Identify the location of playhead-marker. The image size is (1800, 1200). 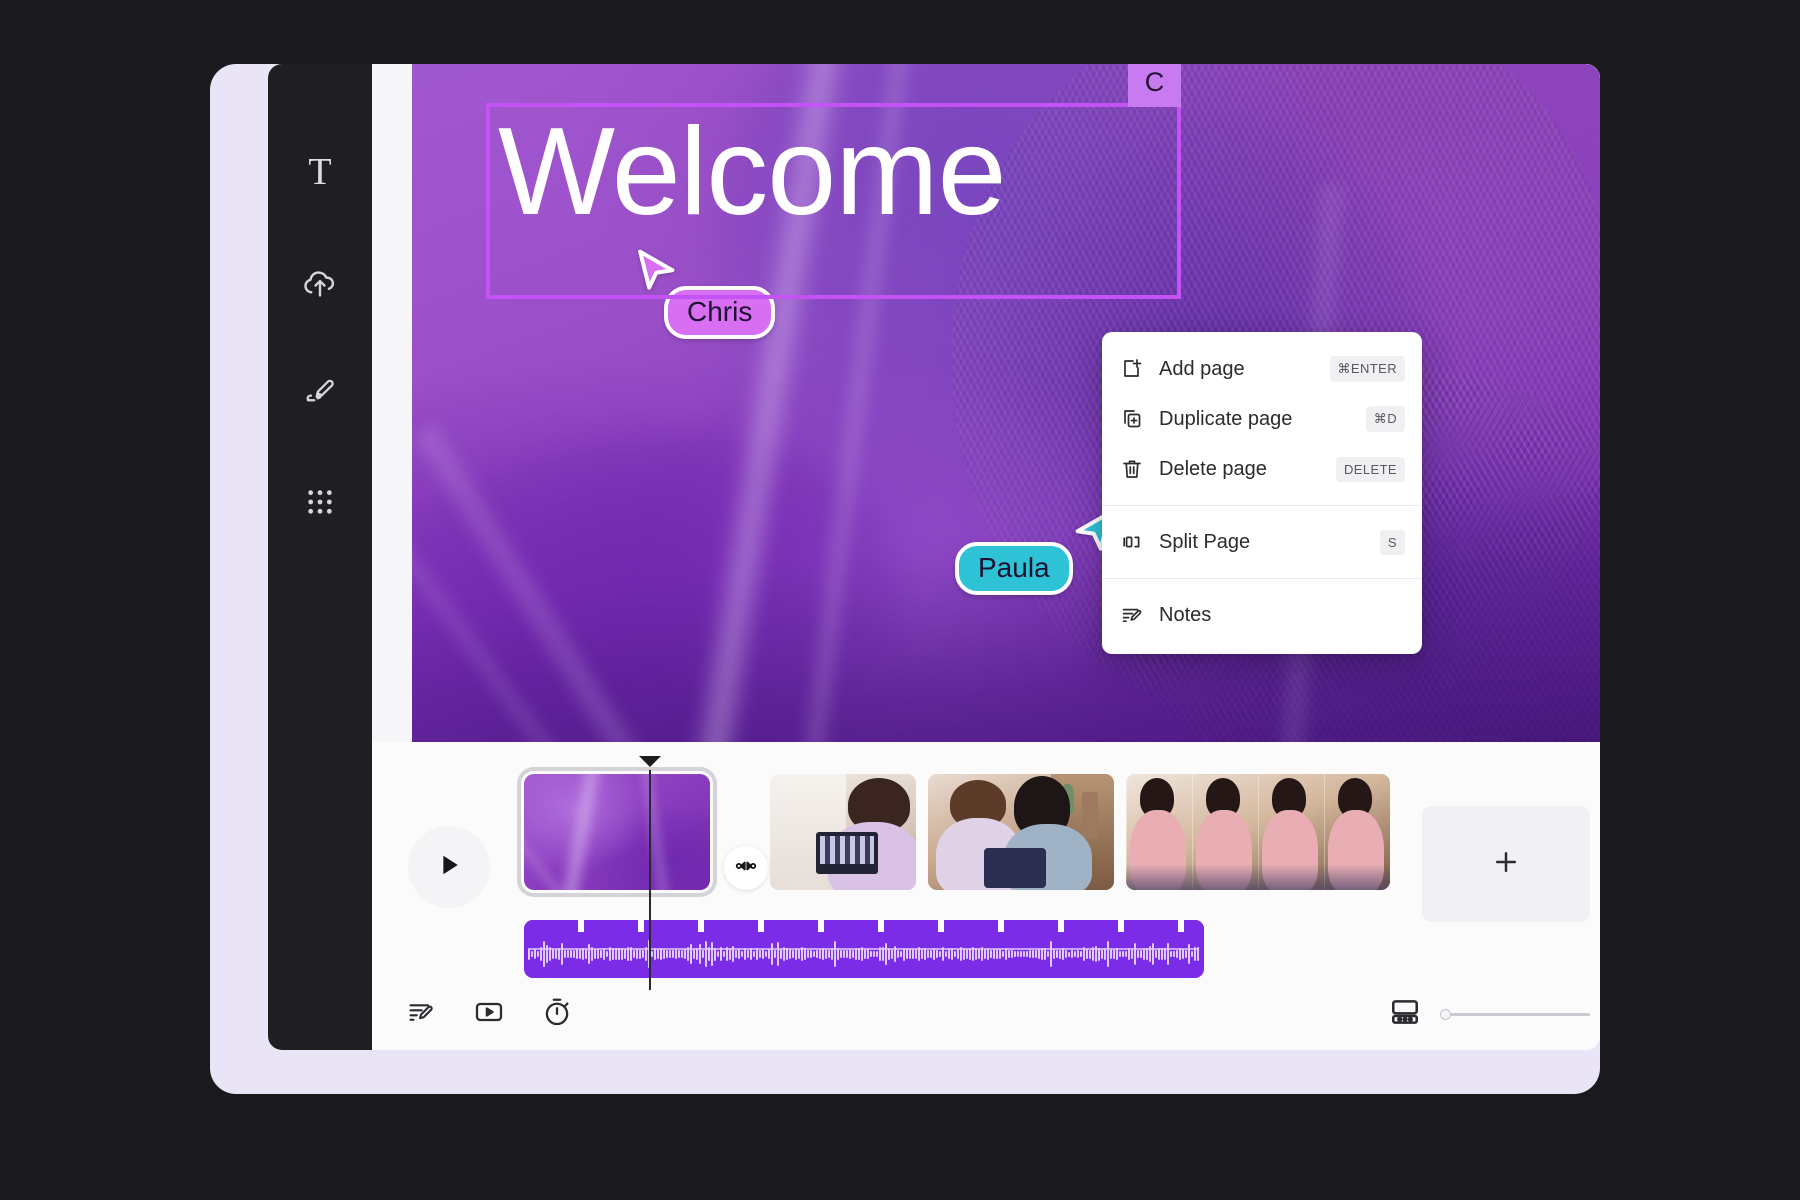
(650, 761).